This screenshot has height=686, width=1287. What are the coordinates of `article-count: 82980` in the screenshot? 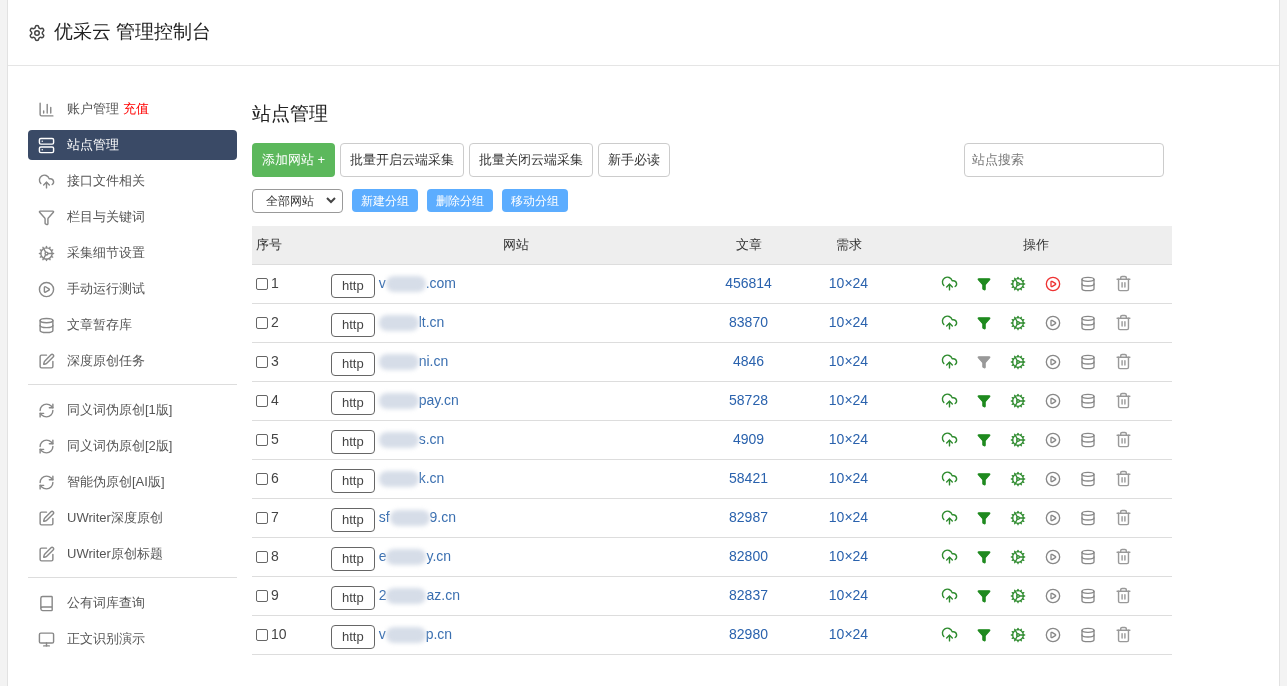 It's located at (748, 634).